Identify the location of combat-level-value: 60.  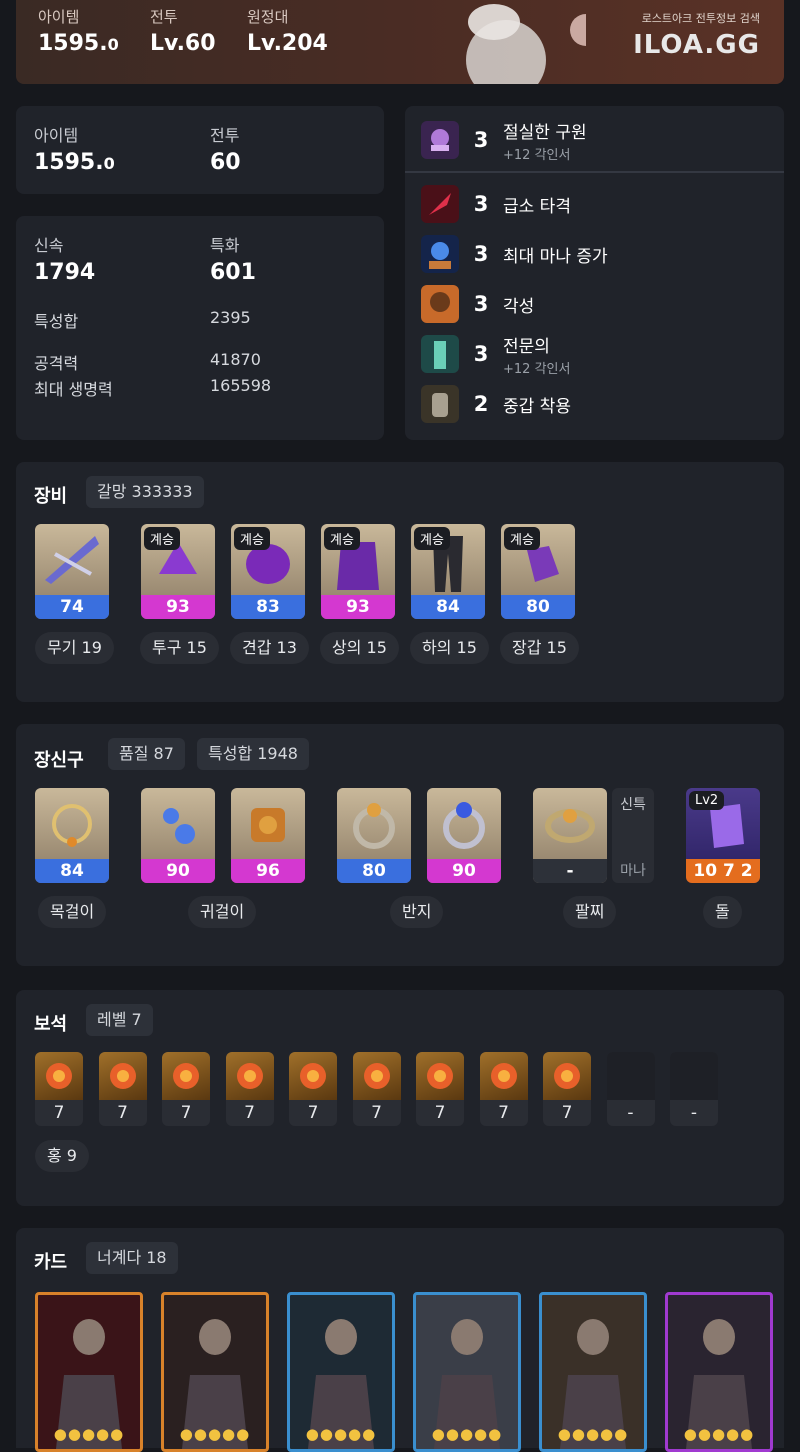
(225, 162).